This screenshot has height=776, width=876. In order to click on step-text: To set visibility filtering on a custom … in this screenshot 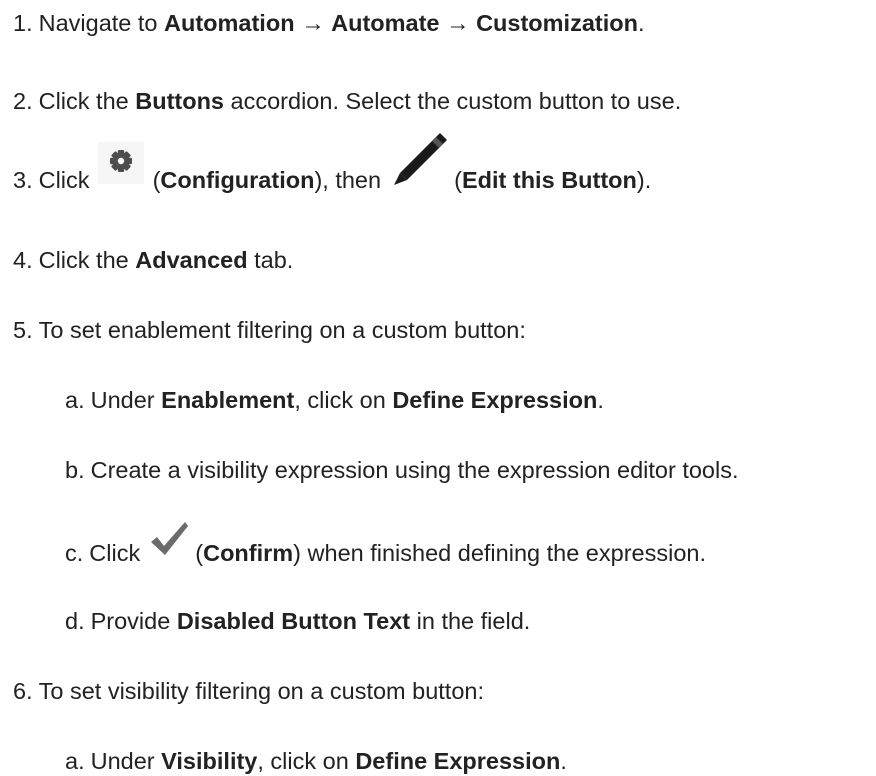, I will do `click(261, 691)`.